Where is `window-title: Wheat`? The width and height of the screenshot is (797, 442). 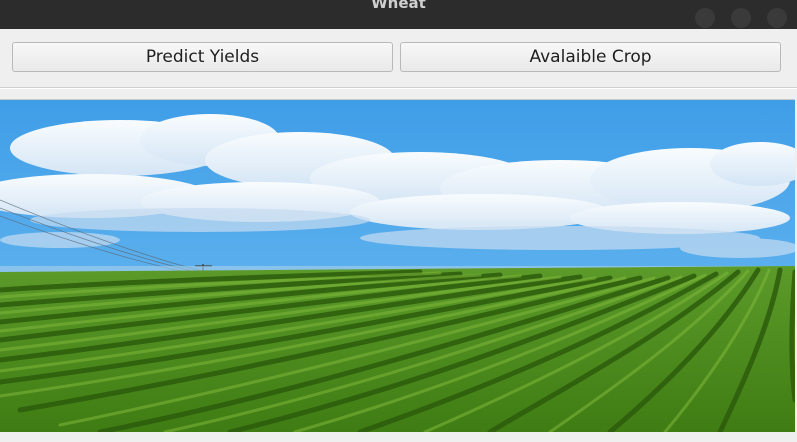 window-title: Wheat is located at coordinates (398, 6).